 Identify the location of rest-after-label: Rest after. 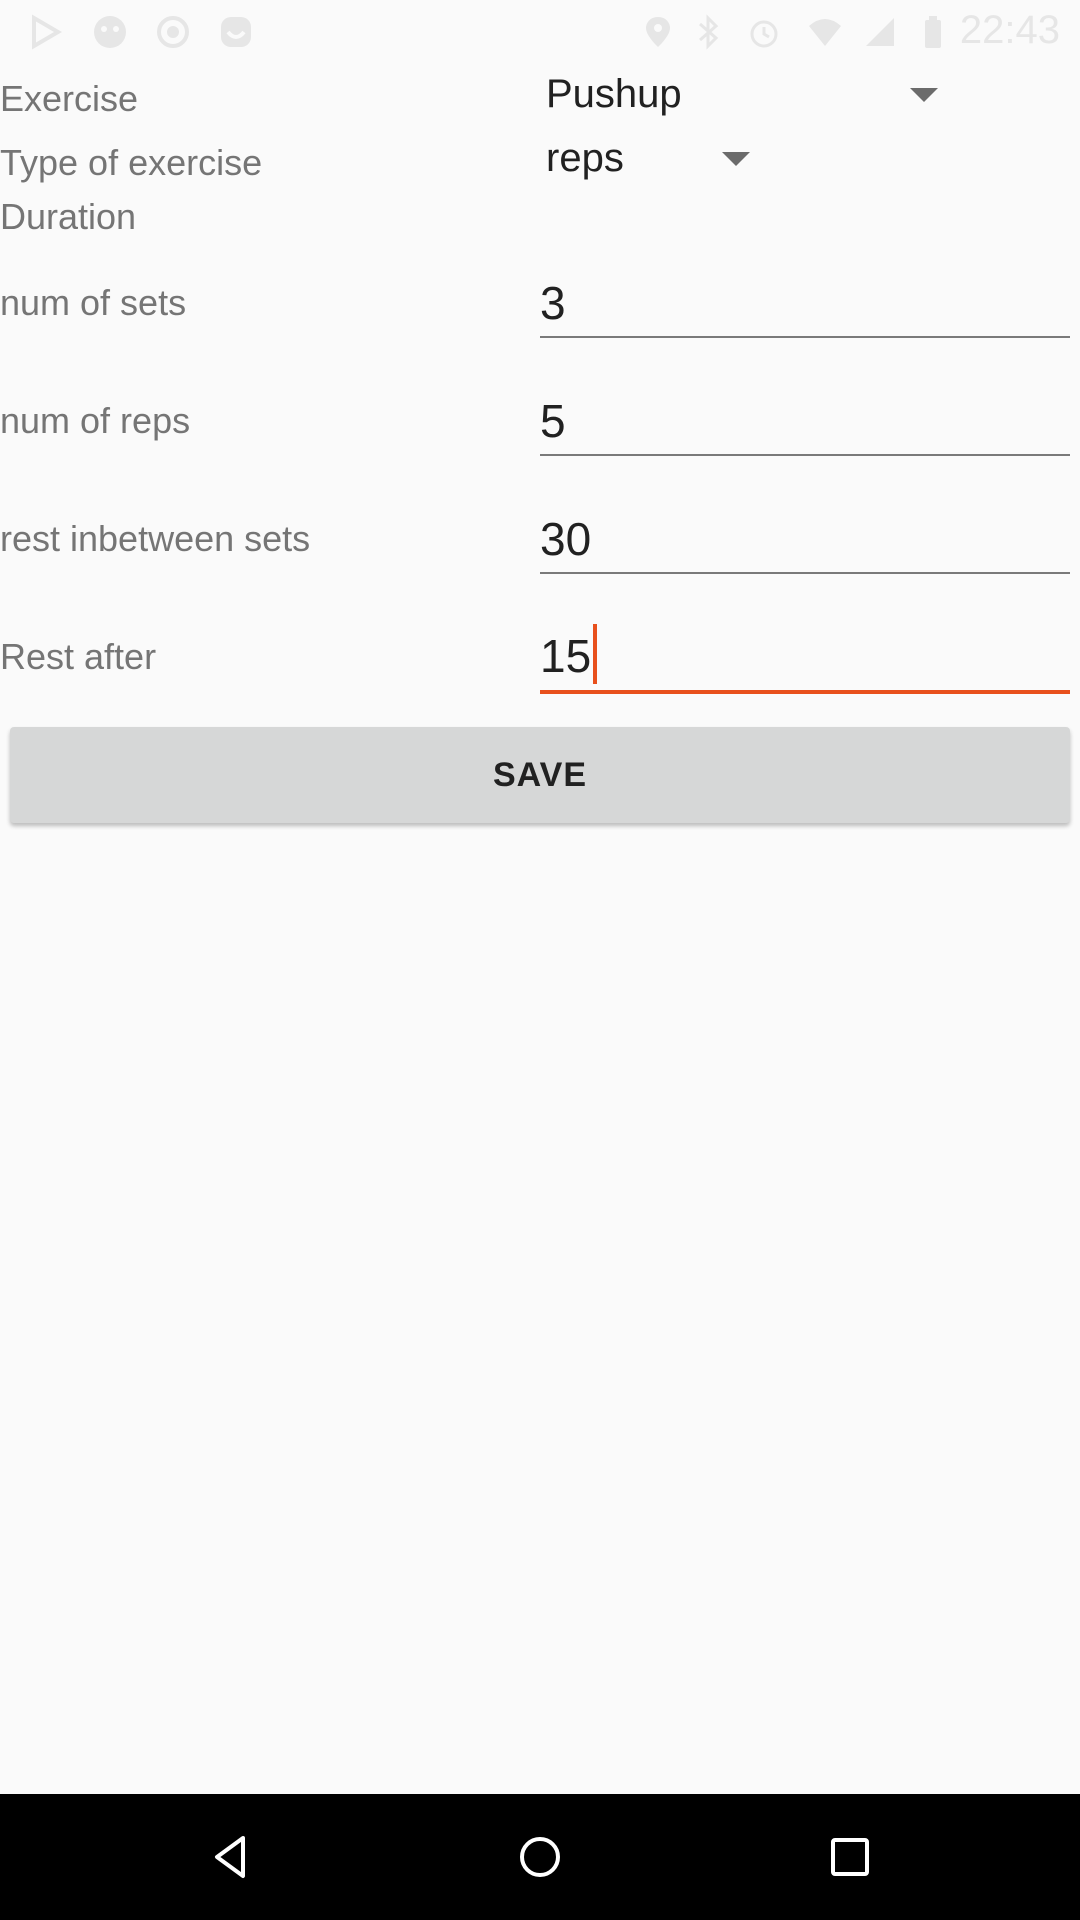
(78, 656).